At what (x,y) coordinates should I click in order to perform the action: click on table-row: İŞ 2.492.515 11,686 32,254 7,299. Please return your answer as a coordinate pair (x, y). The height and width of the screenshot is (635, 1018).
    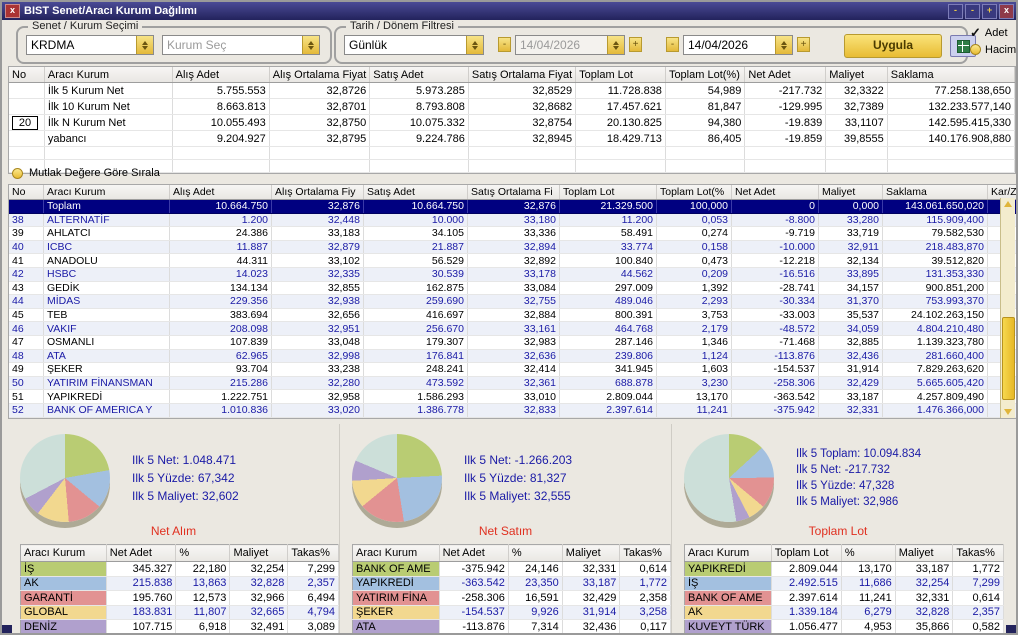
    Looking at the image, I should click on (844, 583).